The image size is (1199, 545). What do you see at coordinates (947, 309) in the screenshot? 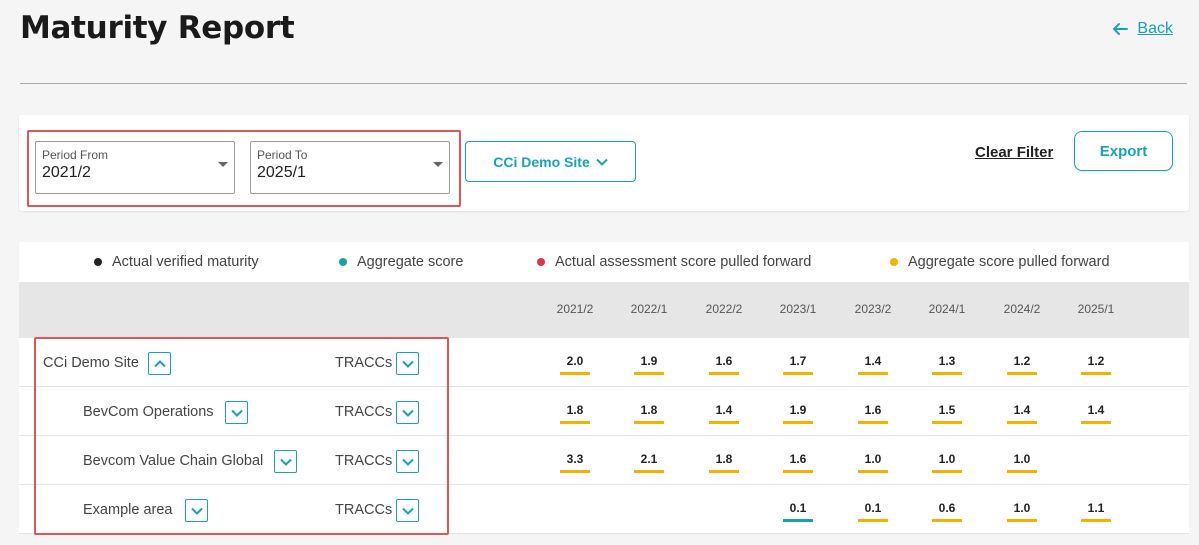
I see `period-header: 2024/1` at bounding box center [947, 309].